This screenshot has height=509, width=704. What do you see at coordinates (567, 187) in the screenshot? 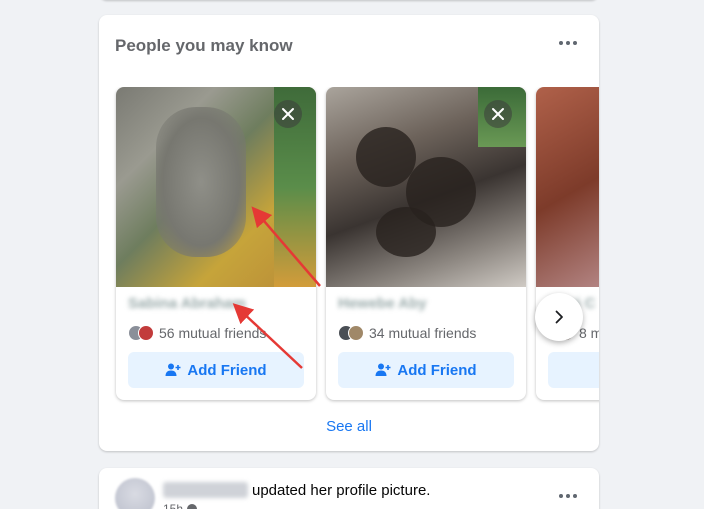
I see `profile-photo` at bounding box center [567, 187].